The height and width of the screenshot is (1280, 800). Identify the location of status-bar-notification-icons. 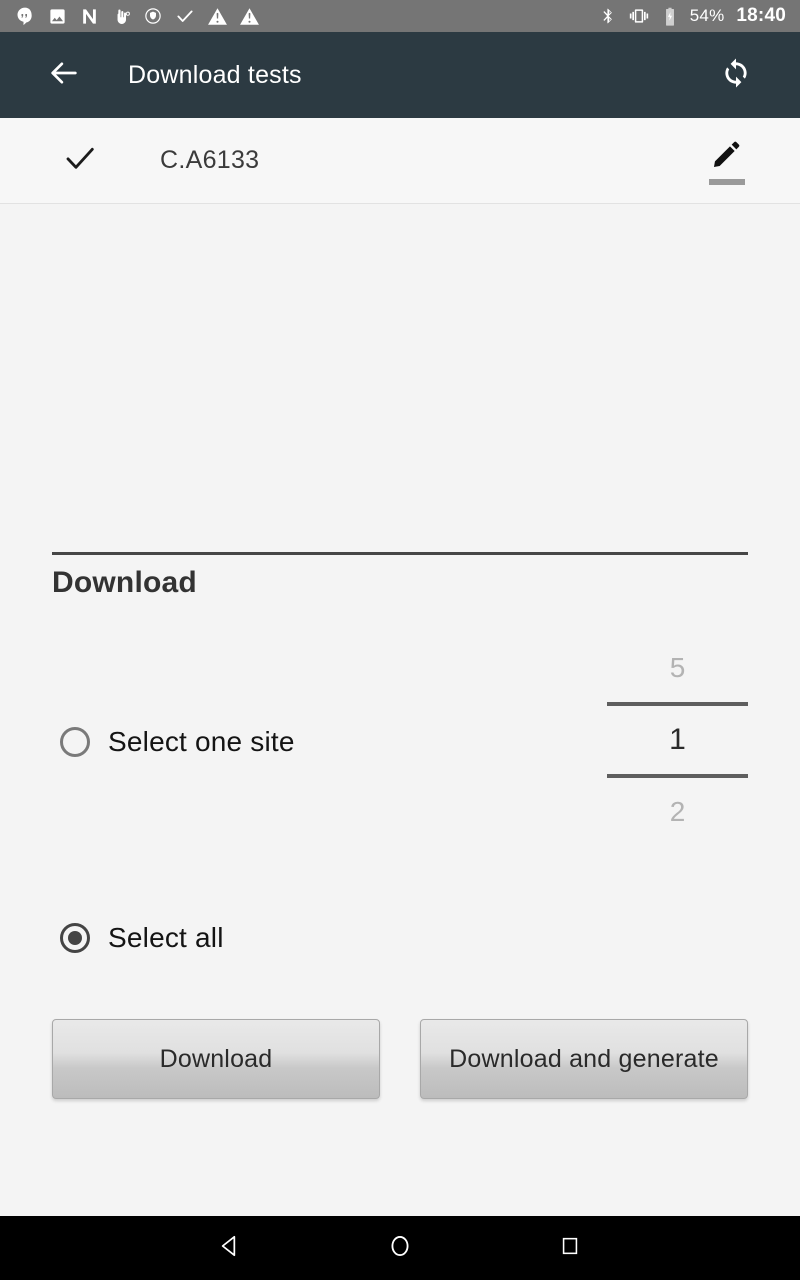
(305, 16).